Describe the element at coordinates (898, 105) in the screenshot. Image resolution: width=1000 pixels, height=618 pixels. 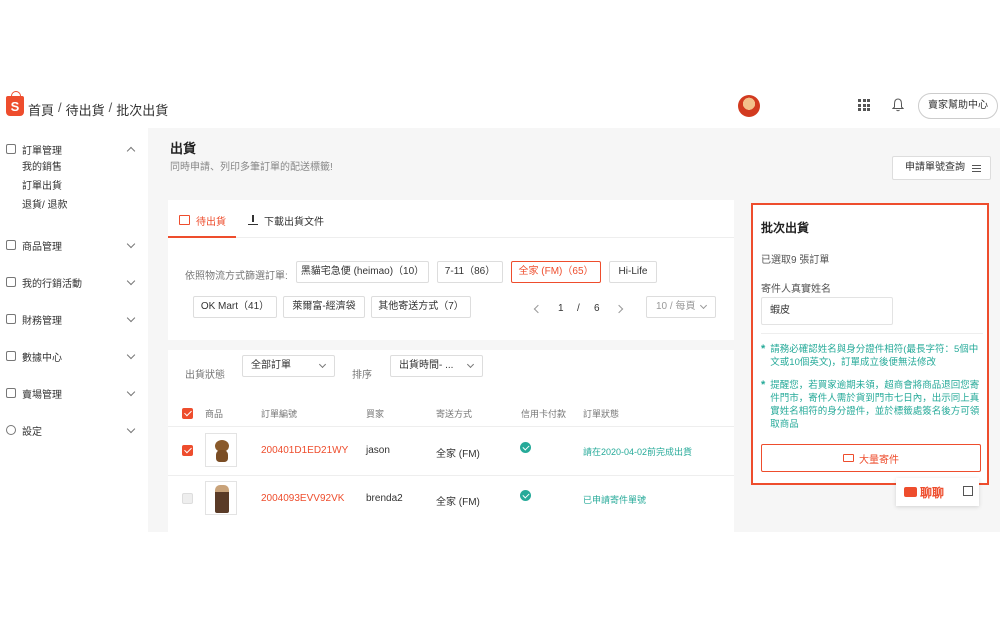
I see `bell-icon` at that location.